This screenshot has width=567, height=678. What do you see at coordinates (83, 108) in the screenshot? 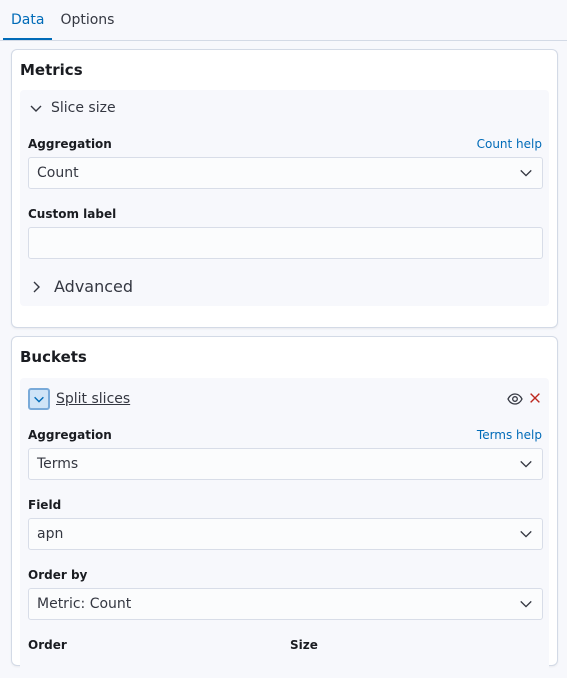
I see `slice-size-label: Slice size` at bounding box center [83, 108].